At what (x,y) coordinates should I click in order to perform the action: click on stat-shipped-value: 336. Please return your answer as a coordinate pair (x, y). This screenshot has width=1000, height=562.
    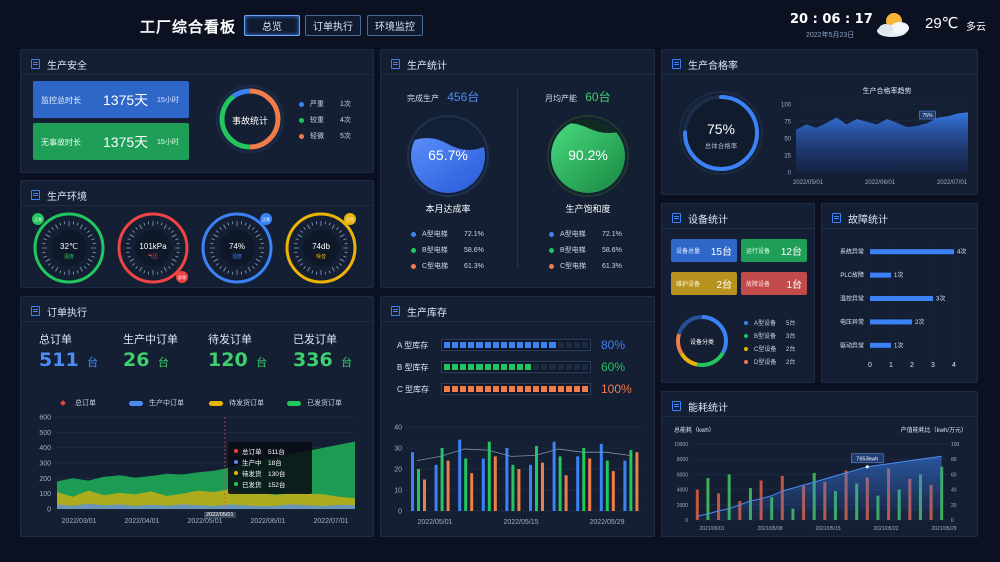
    Looking at the image, I should click on (313, 360).